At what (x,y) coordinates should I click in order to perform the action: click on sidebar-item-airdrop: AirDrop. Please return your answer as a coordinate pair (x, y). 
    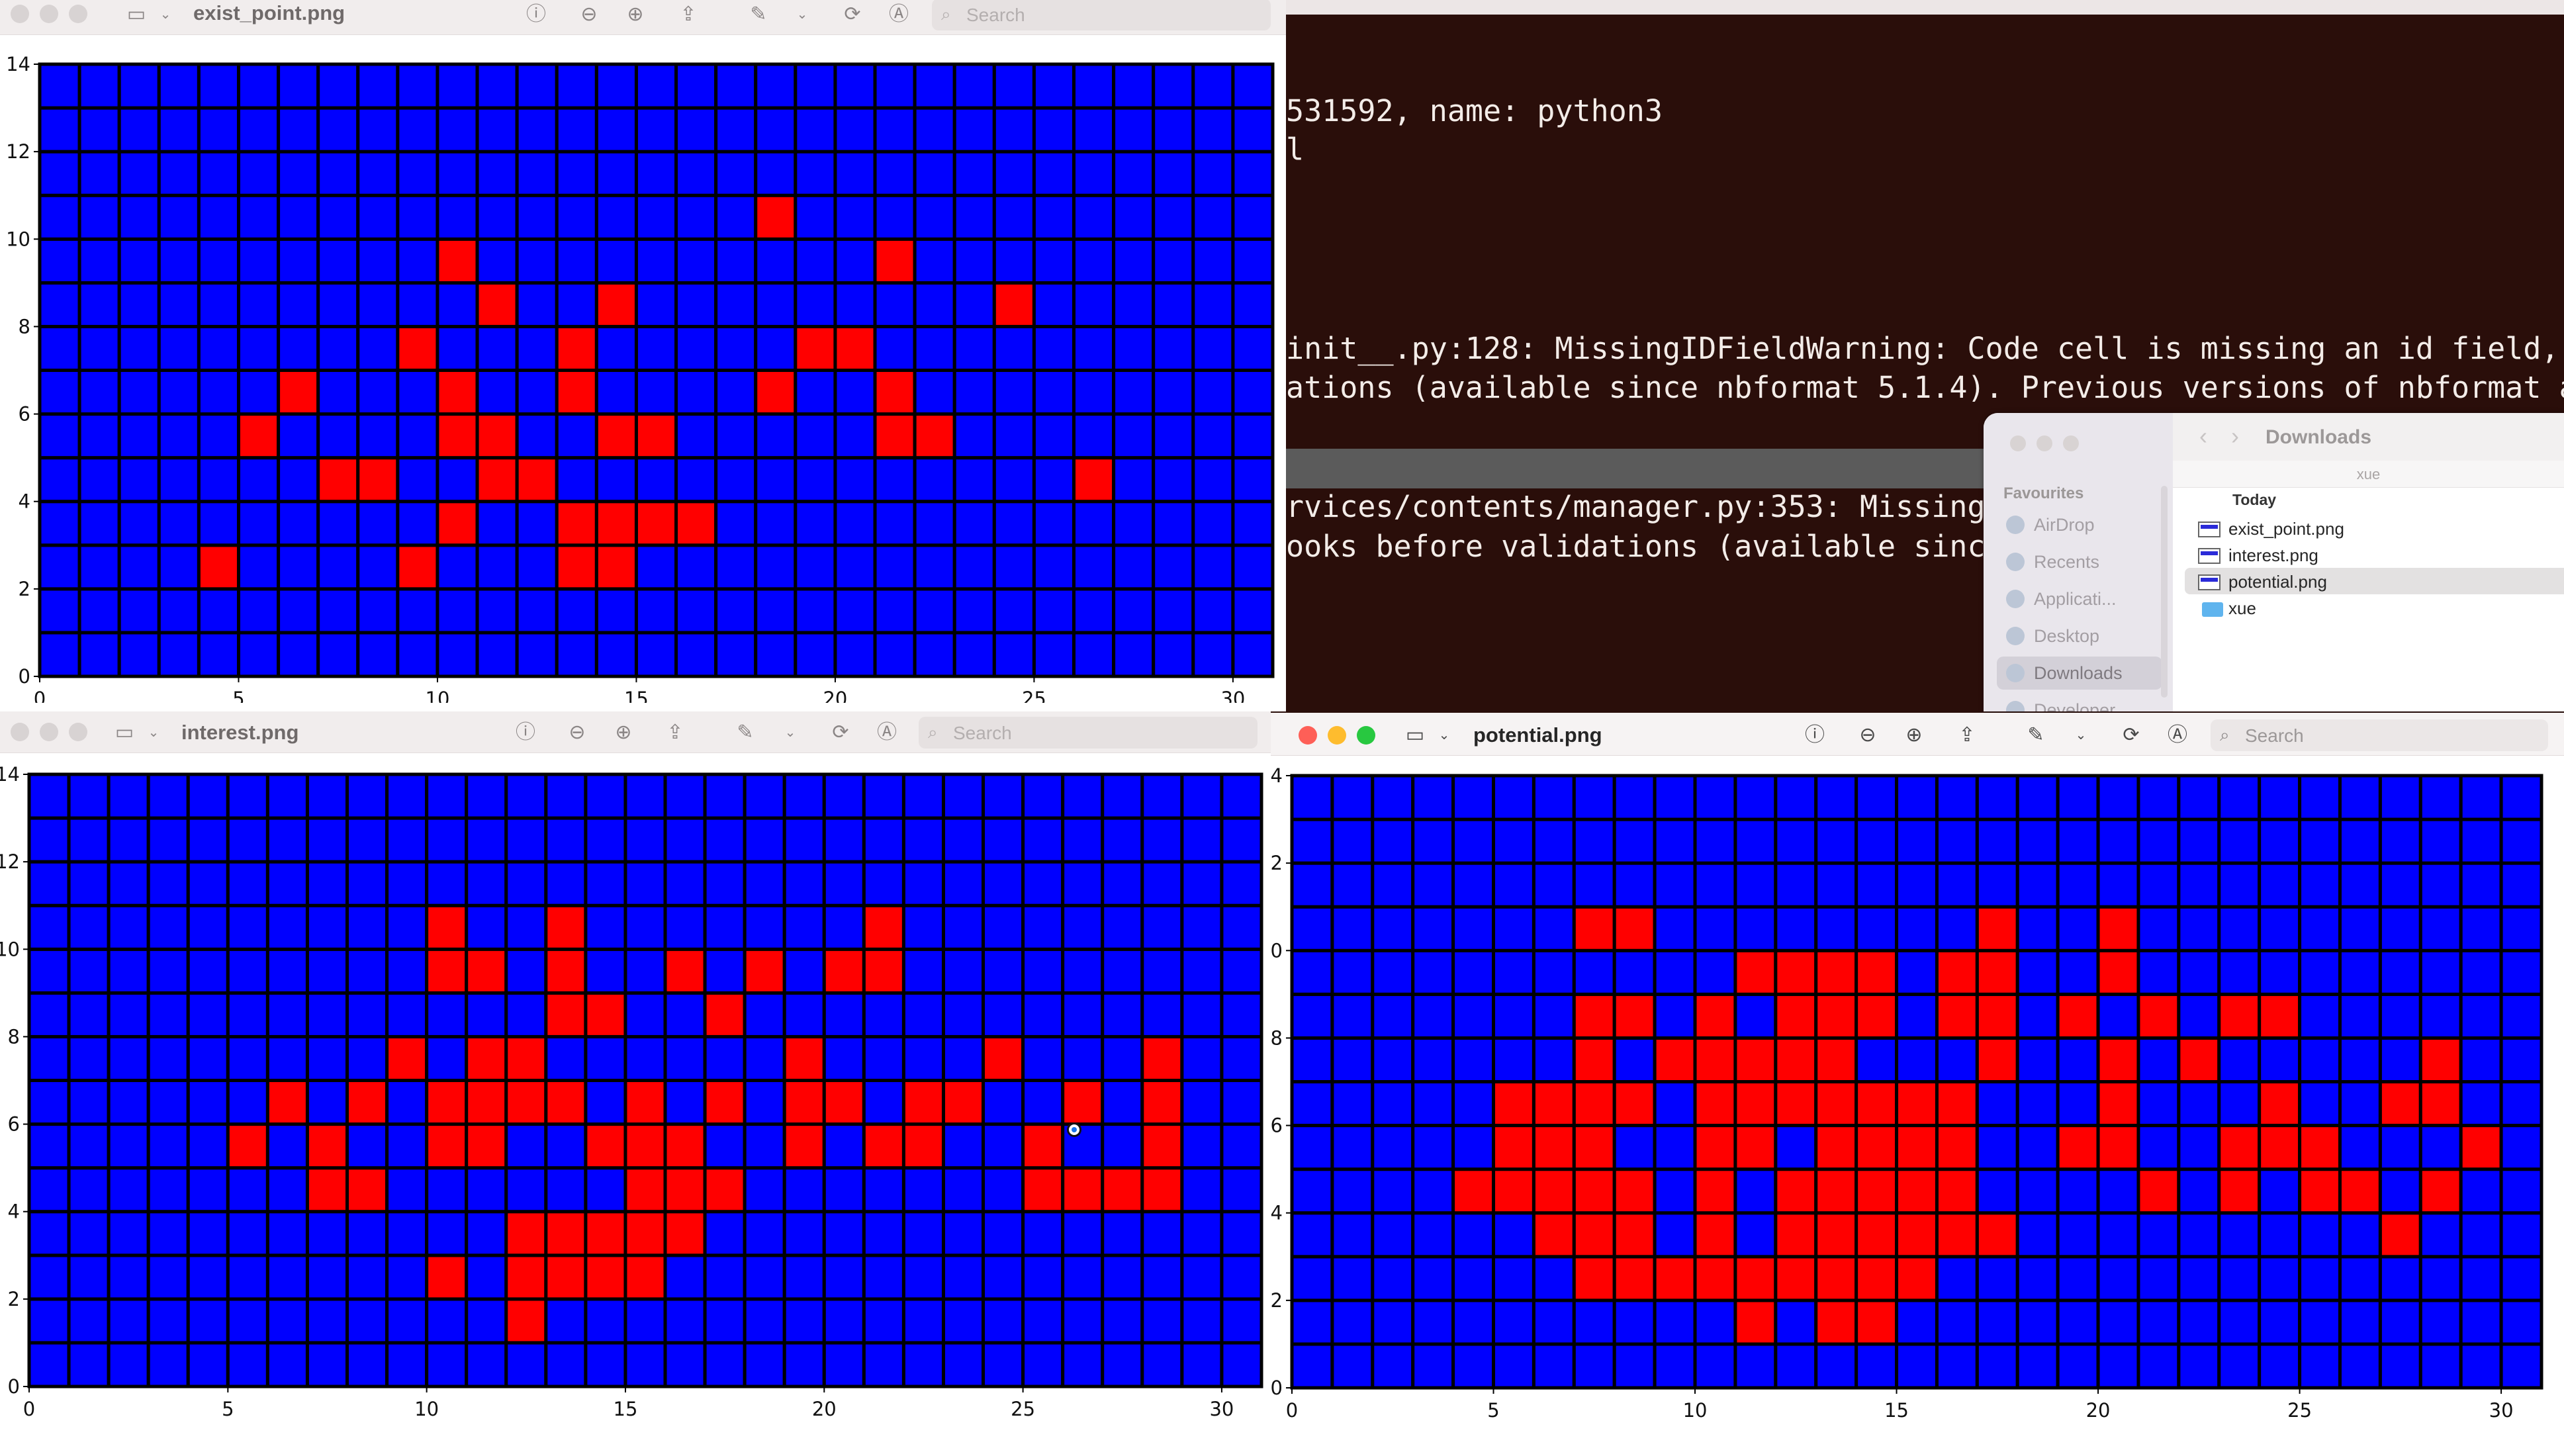
    Looking at the image, I should click on (2079, 524).